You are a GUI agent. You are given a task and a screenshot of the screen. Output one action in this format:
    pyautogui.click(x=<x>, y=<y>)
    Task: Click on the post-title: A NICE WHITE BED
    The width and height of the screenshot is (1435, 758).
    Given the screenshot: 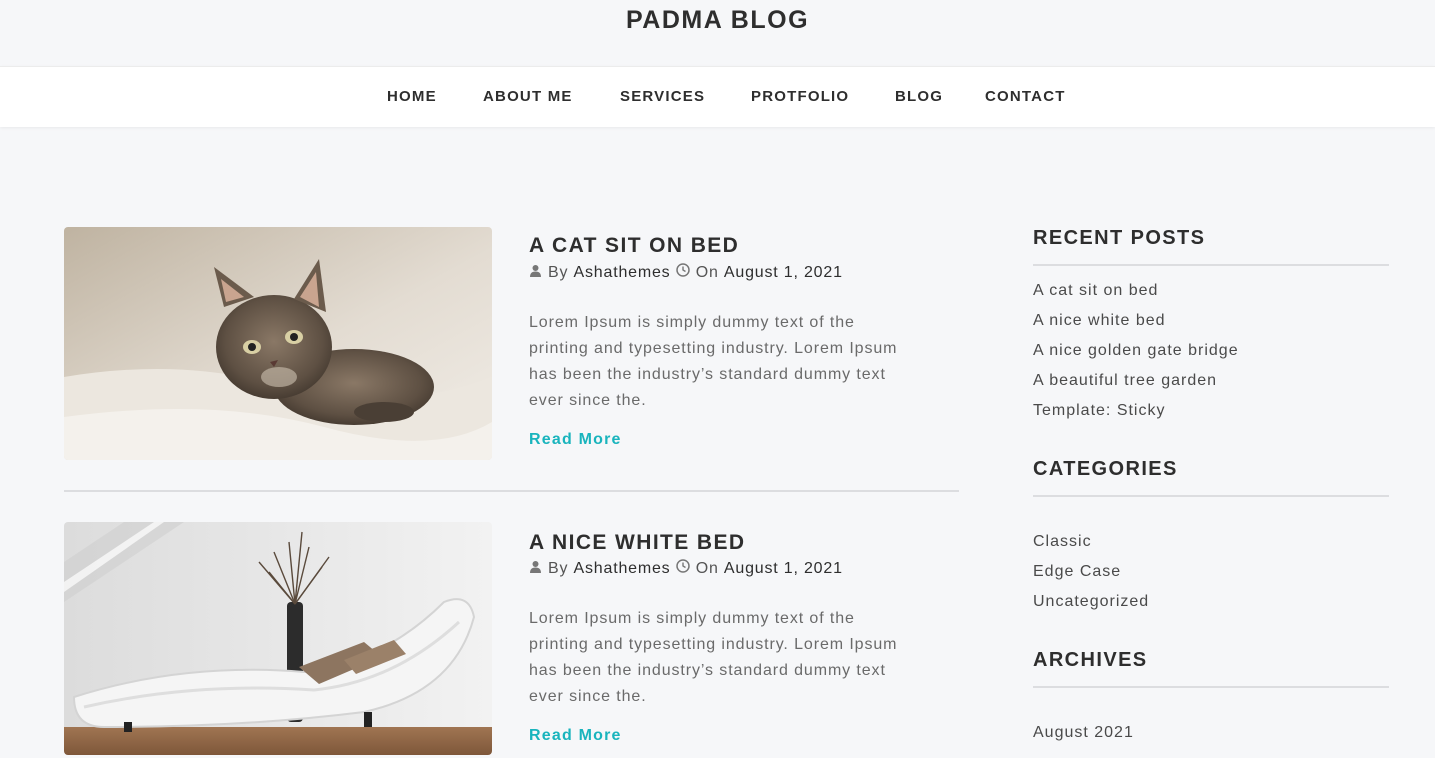 What is the action you would take?
    pyautogui.click(x=637, y=543)
    